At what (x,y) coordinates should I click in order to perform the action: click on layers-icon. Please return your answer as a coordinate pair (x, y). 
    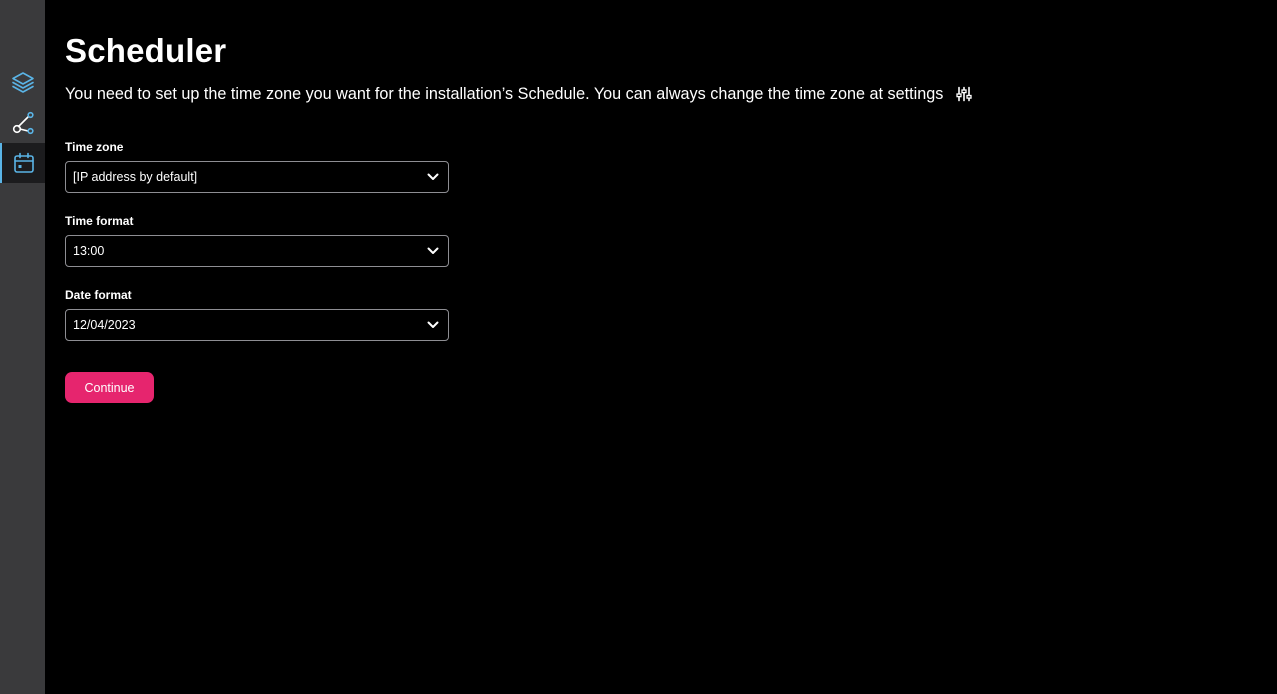
    Looking at the image, I should click on (23, 82).